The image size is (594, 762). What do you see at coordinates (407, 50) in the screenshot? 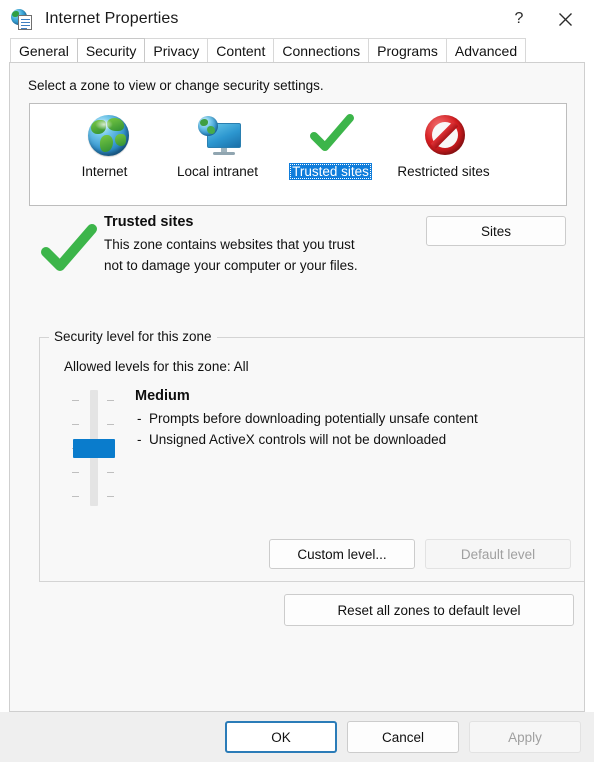
I see `tab-programs: Programs` at bounding box center [407, 50].